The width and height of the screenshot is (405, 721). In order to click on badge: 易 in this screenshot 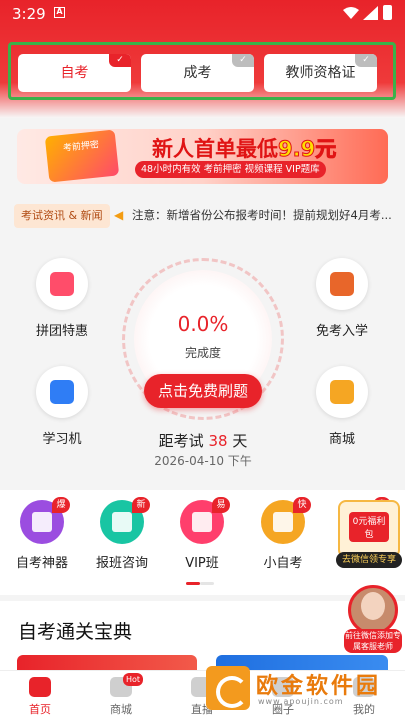, I will do `click(221, 505)`.